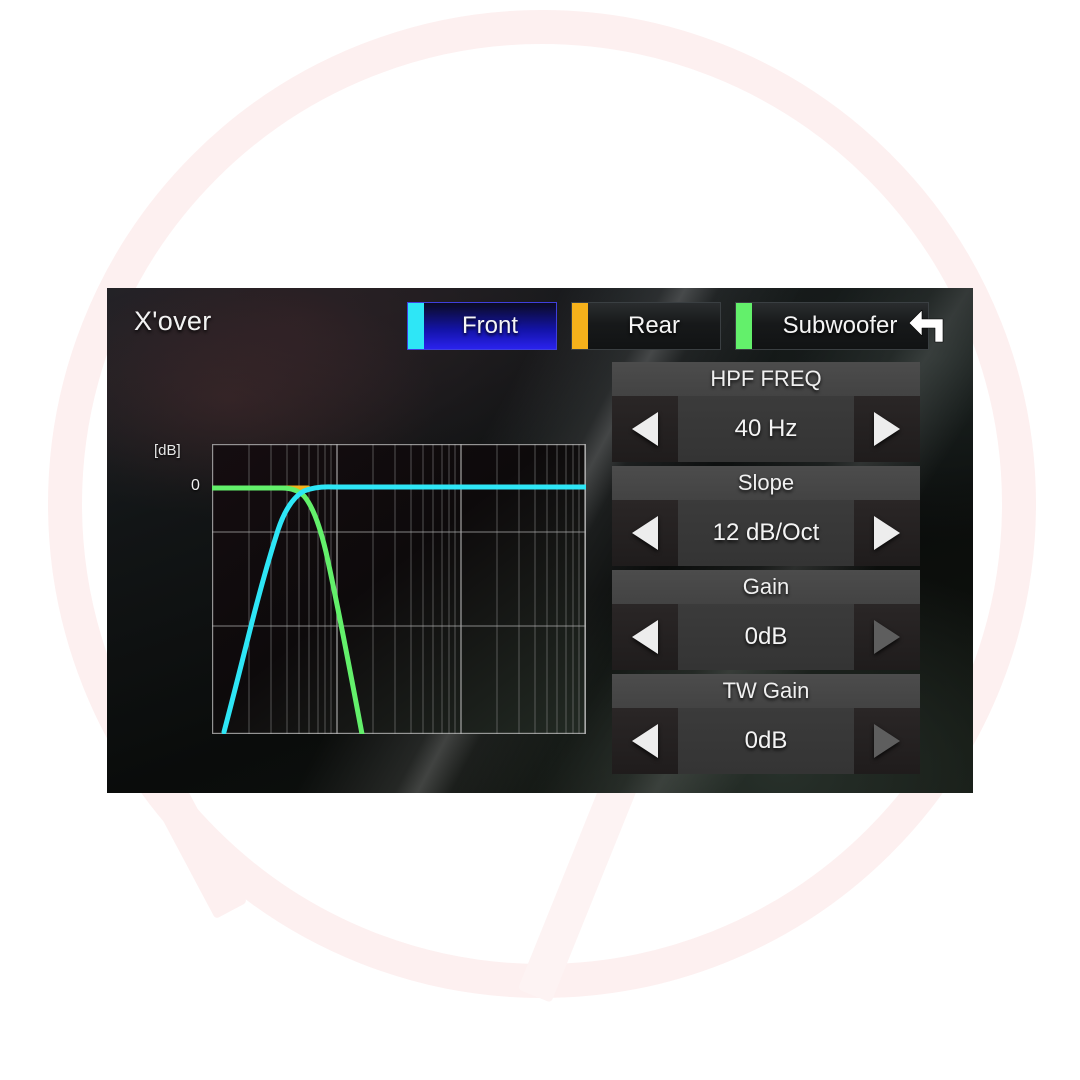 The height and width of the screenshot is (1080, 1080). I want to click on control-slope: Slope 12 dB/Oct, so click(766, 516).